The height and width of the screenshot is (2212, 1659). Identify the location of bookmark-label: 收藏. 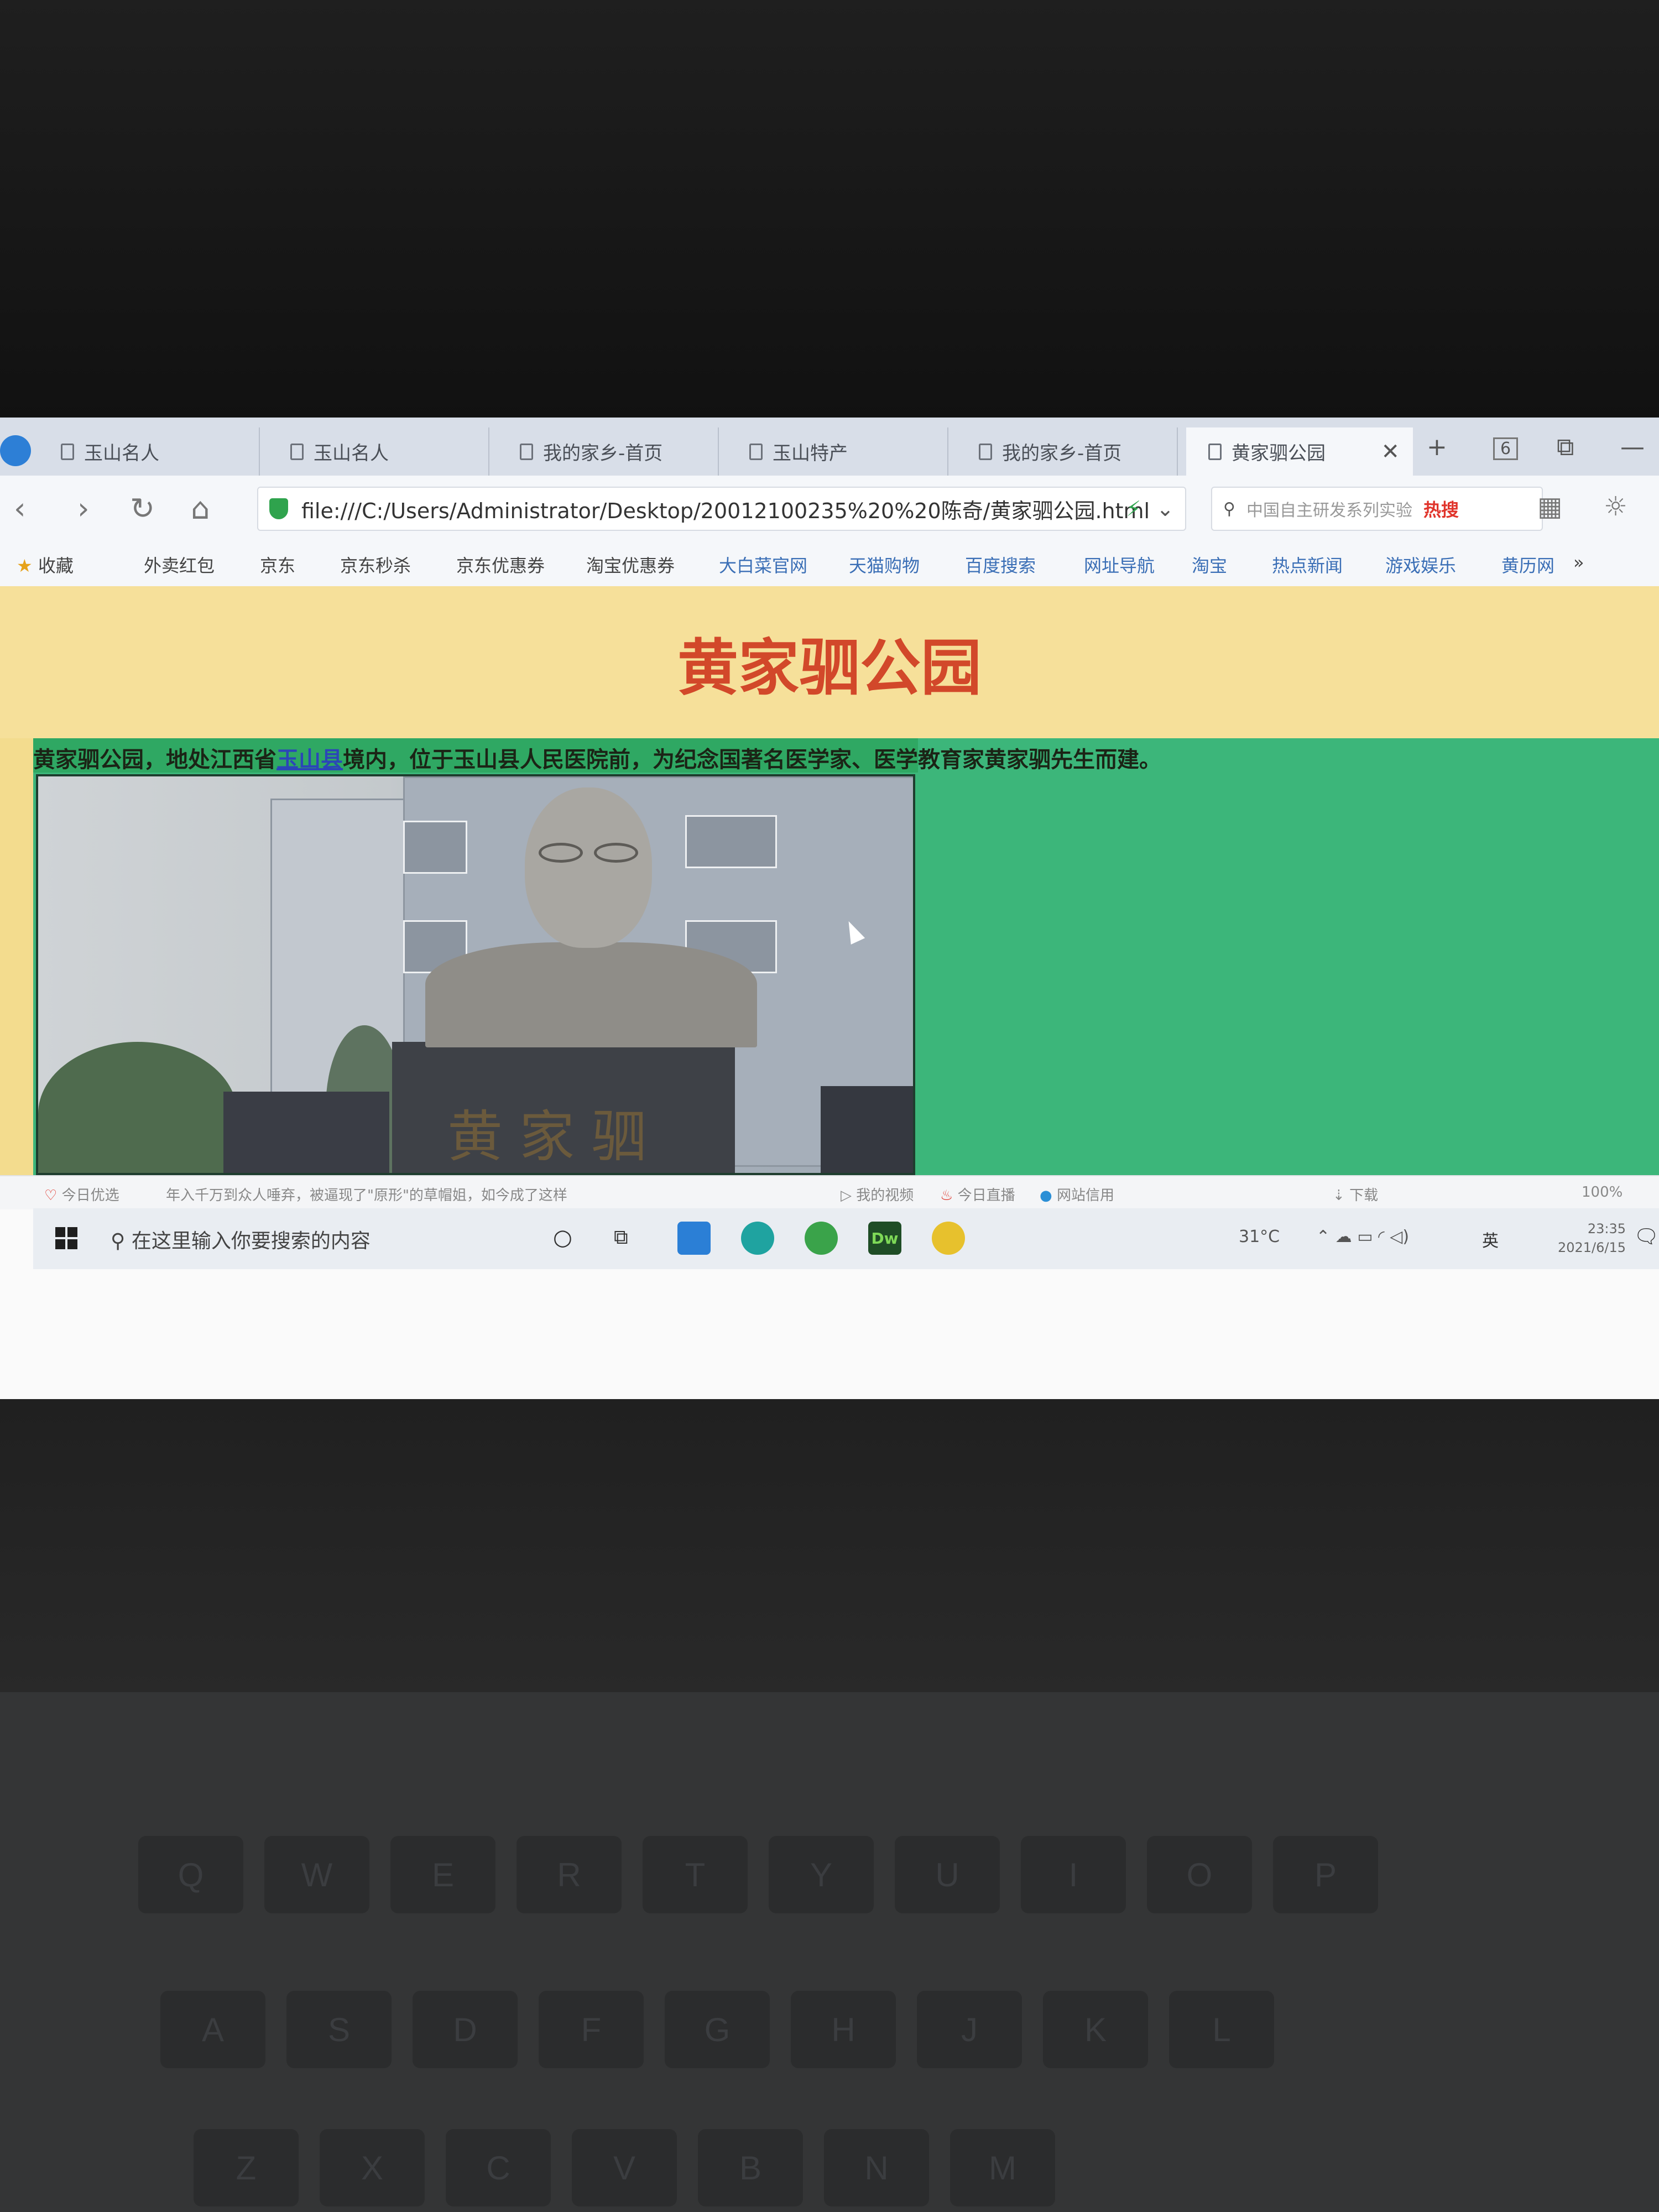
(56, 566).